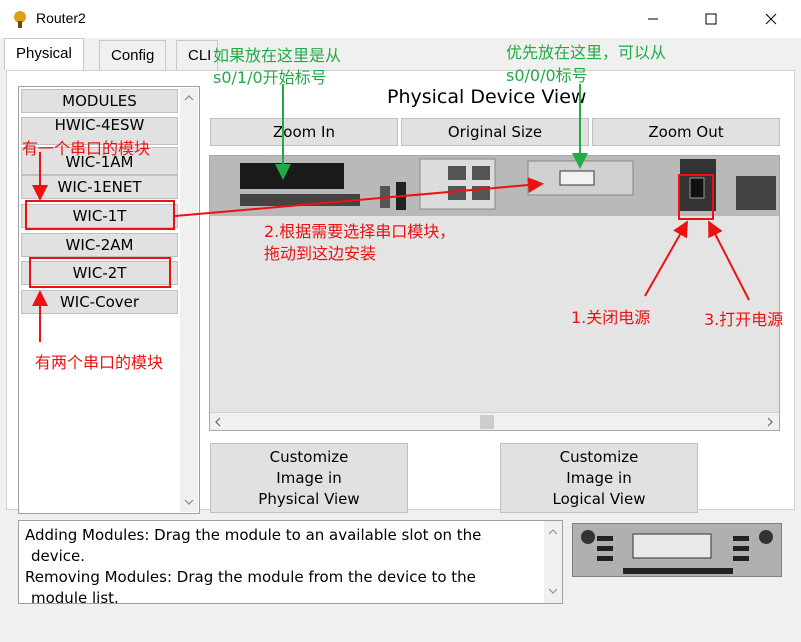  I want to click on module-wic-cover: WIC-Cover, so click(99, 302).